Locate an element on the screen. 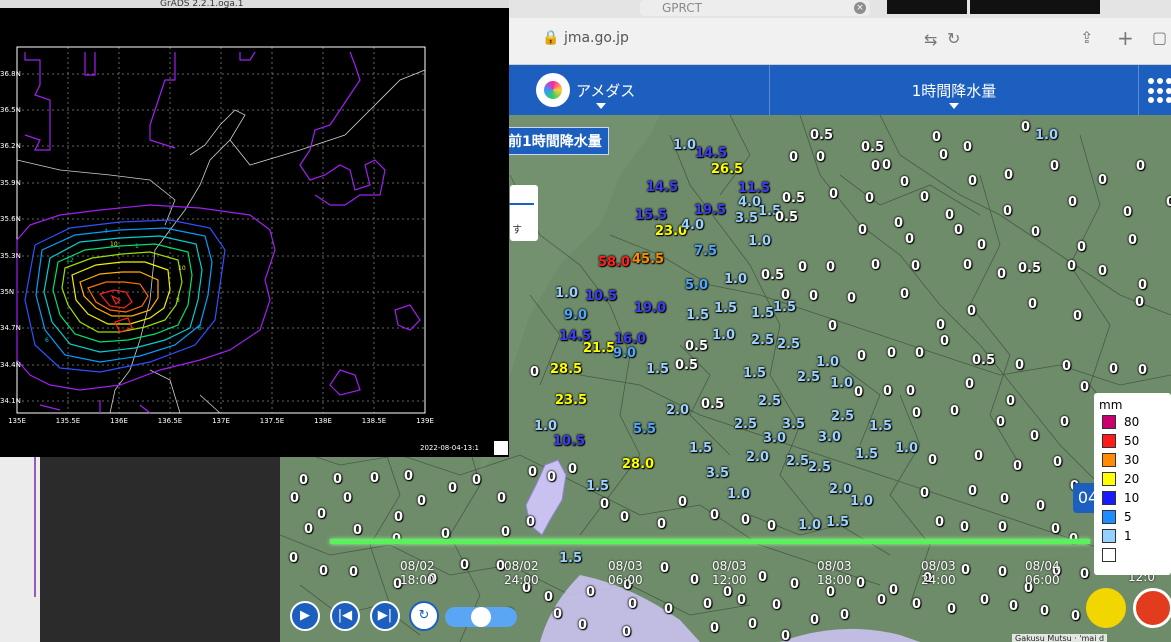 Image resolution: width=1171 pixels, height=642 pixels. station-value: 7.5 is located at coordinates (705, 251).